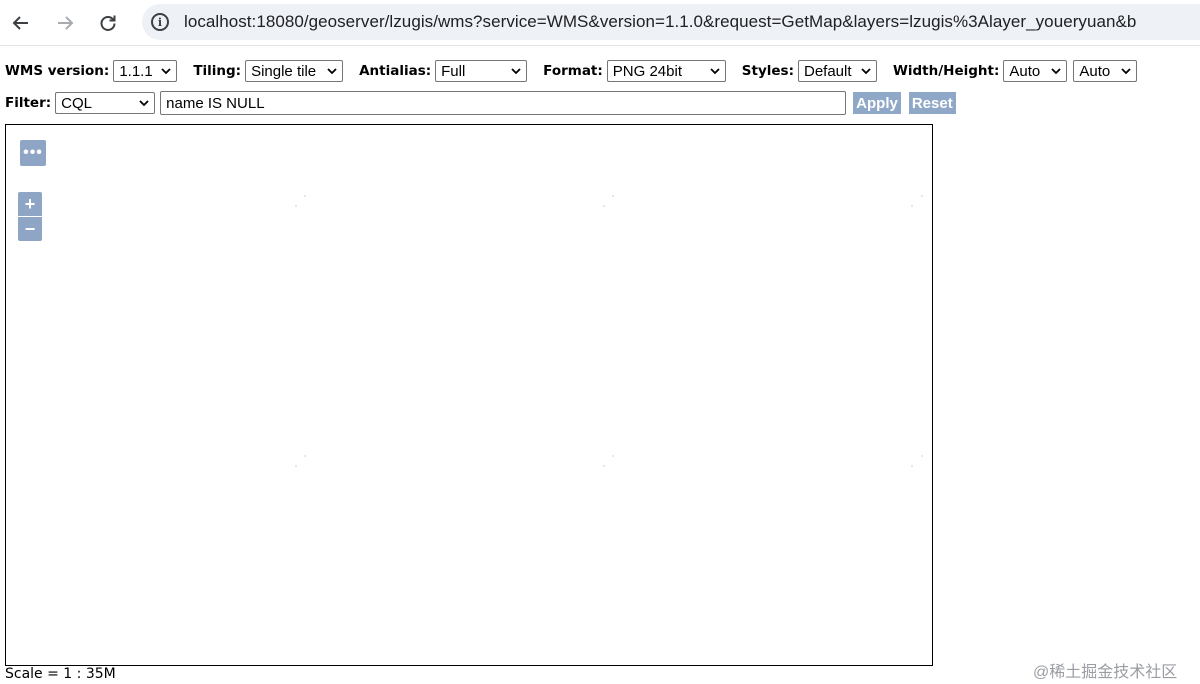  What do you see at coordinates (946, 71) in the screenshot?
I see `width-height-label: Width/Height:` at bounding box center [946, 71].